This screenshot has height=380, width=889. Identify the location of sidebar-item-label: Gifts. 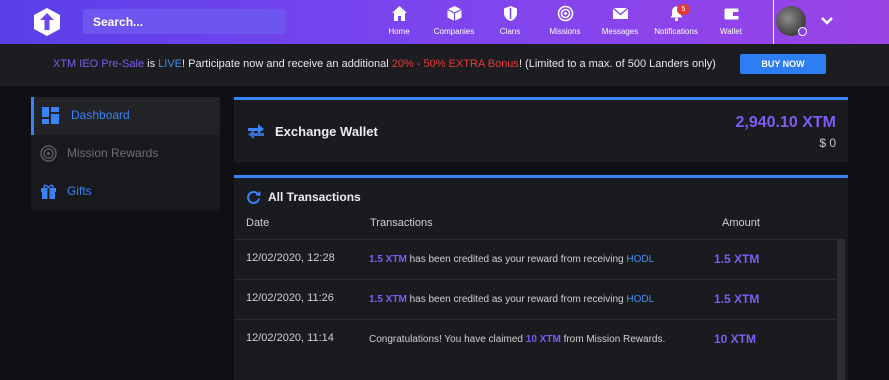
(79, 191).